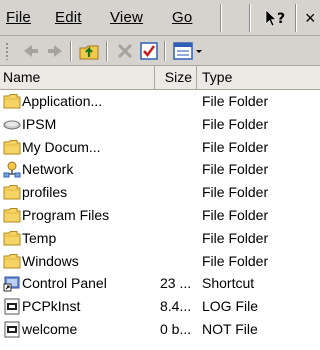  I want to click on column-header-size: Size, so click(176, 77).